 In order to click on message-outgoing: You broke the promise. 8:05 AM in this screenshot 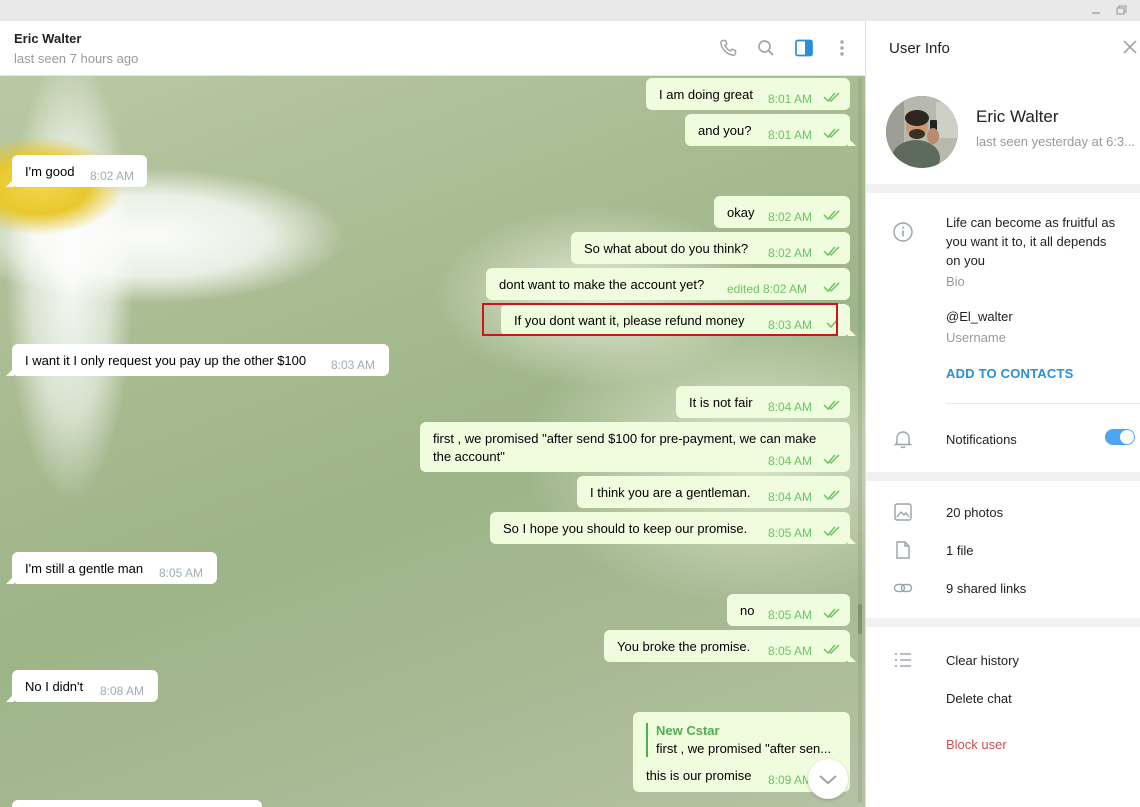, I will do `click(730, 646)`.